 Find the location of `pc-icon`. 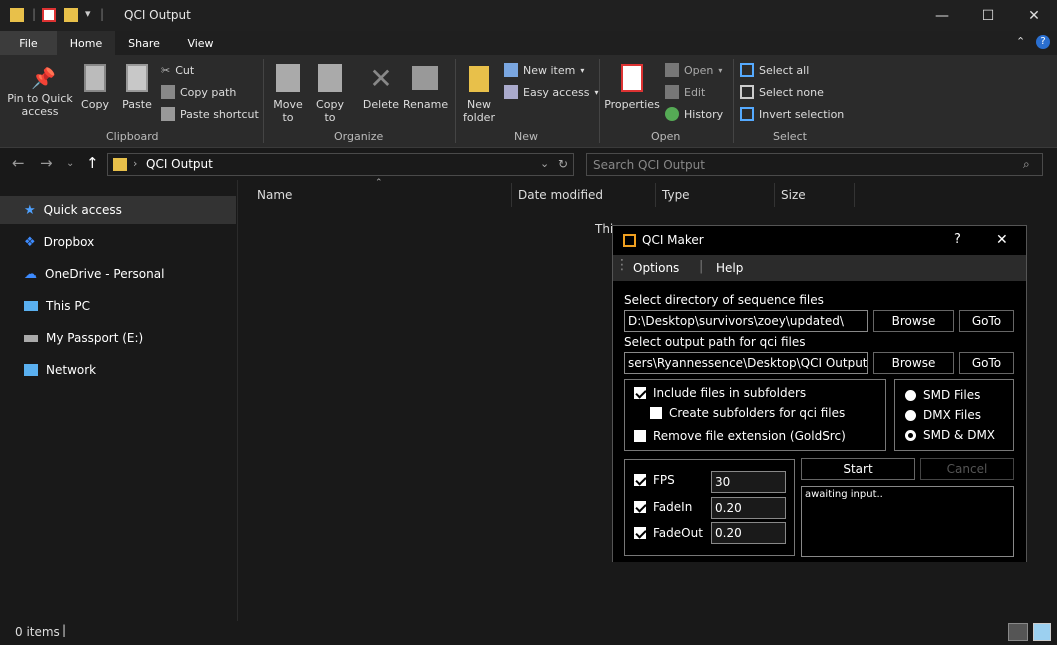

pc-icon is located at coordinates (31, 306).